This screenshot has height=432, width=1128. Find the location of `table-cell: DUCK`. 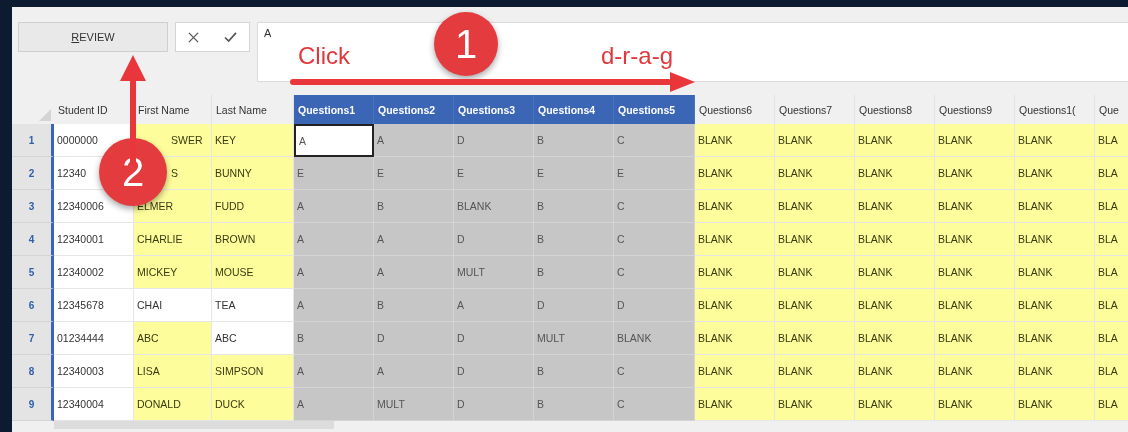

table-cell: DUCK is located at coordinates (253, 404).